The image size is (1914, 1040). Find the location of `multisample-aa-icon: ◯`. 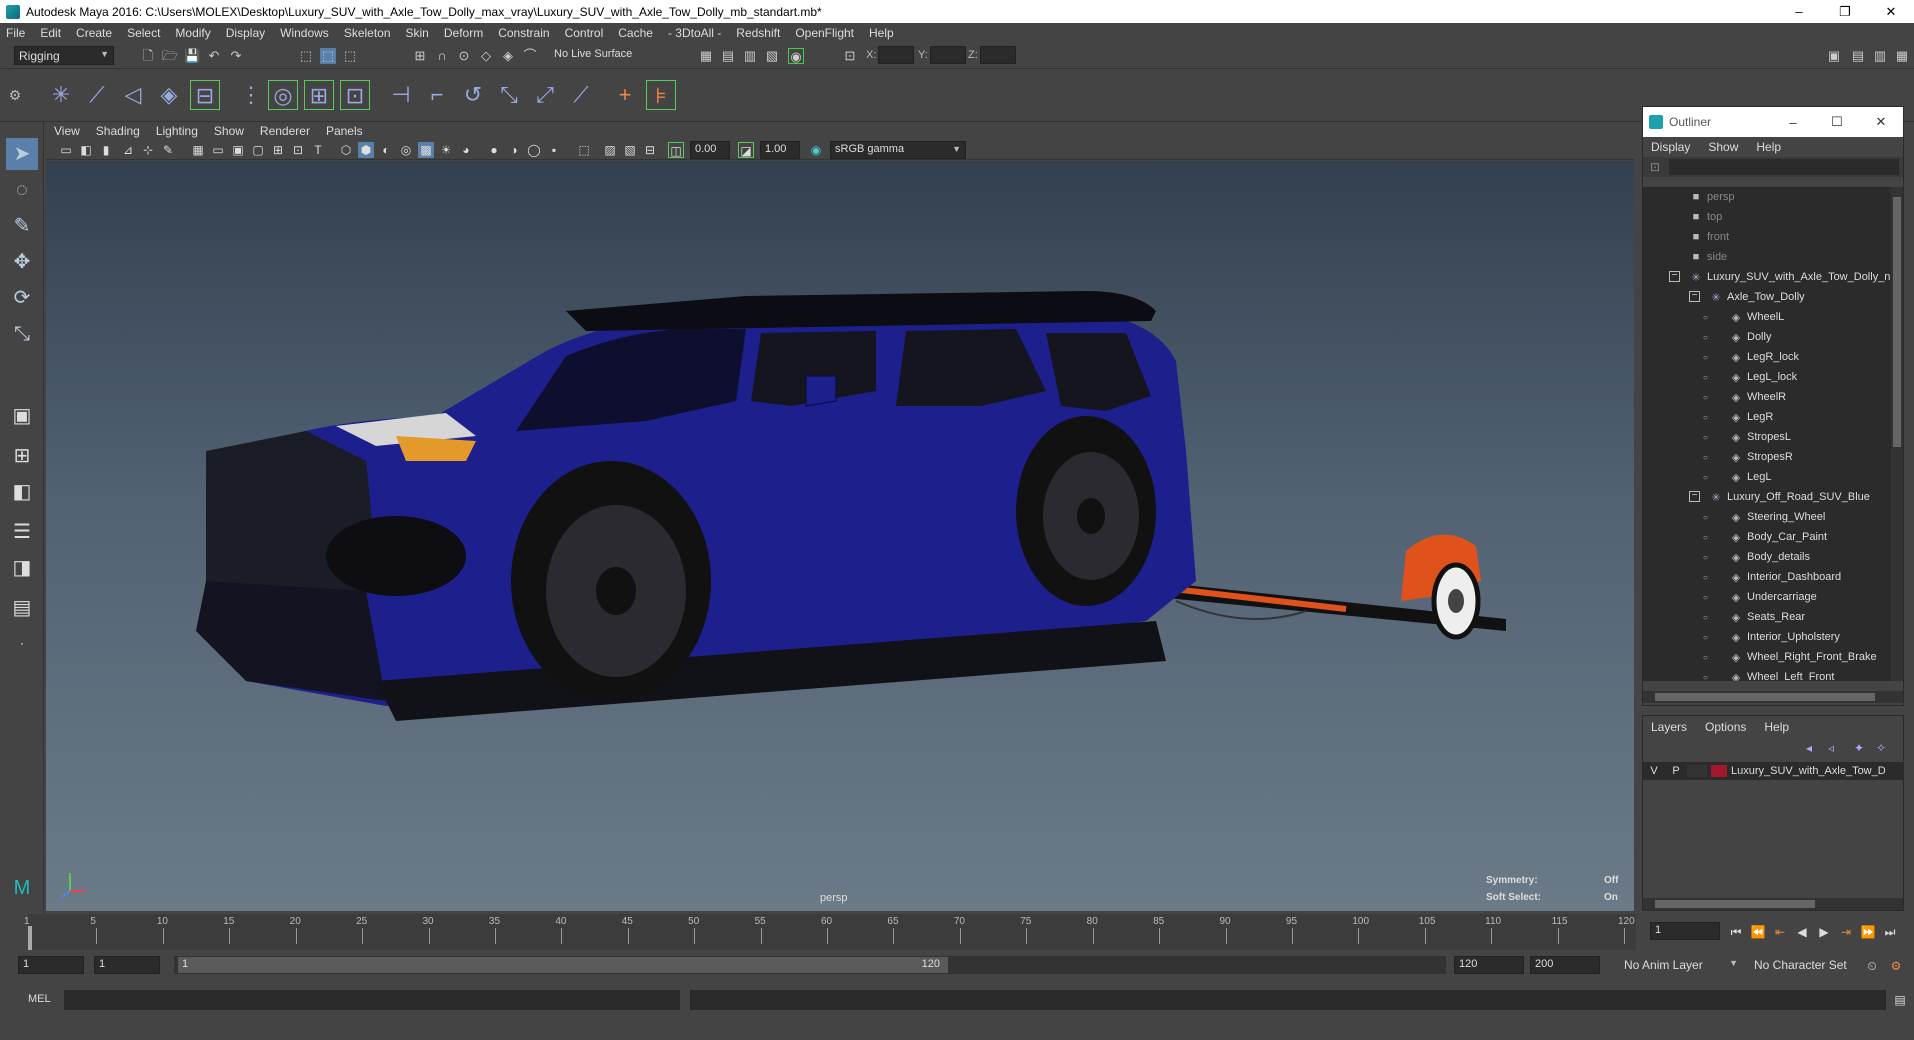

multisample-aa-icon: ◯ is located at coordinates (534, 150).